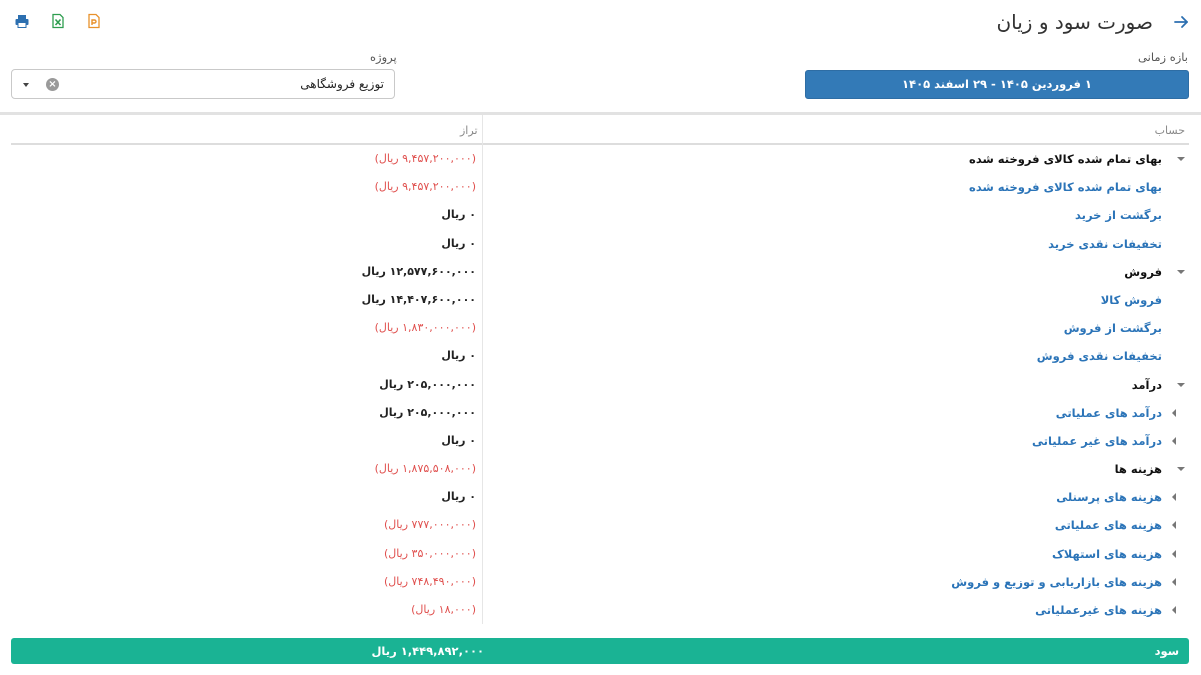 The image size is (1201, 675). What do you see at coordinates (1099, 356) in the screenshot?
I see `account-link: تخفیفات نقدی فروش` at bounding box center [1099, 356].